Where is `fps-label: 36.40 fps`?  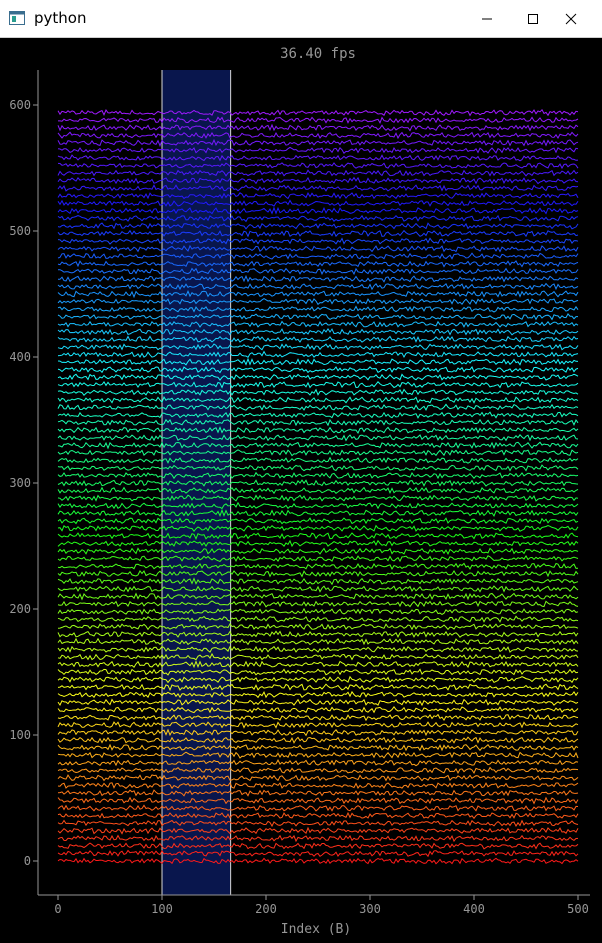
fps-label: 36.40 fps is located at coordinates (318, 54).